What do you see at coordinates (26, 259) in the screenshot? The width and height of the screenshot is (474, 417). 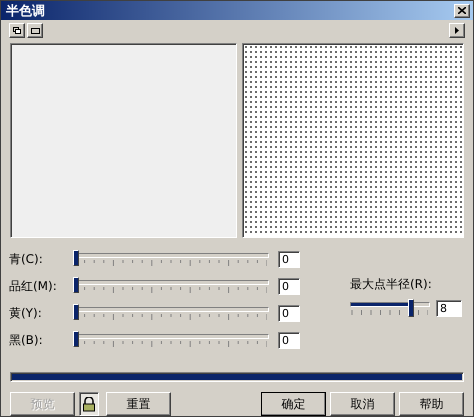 I see `channel-label: 青(C):` at bounding box center [26, 259].